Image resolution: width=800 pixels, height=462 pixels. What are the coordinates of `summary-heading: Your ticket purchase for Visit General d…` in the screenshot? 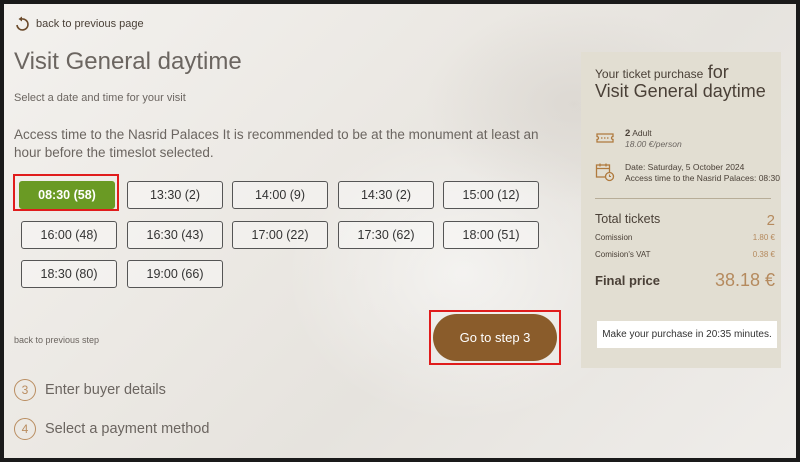 It's located at (685, 81).